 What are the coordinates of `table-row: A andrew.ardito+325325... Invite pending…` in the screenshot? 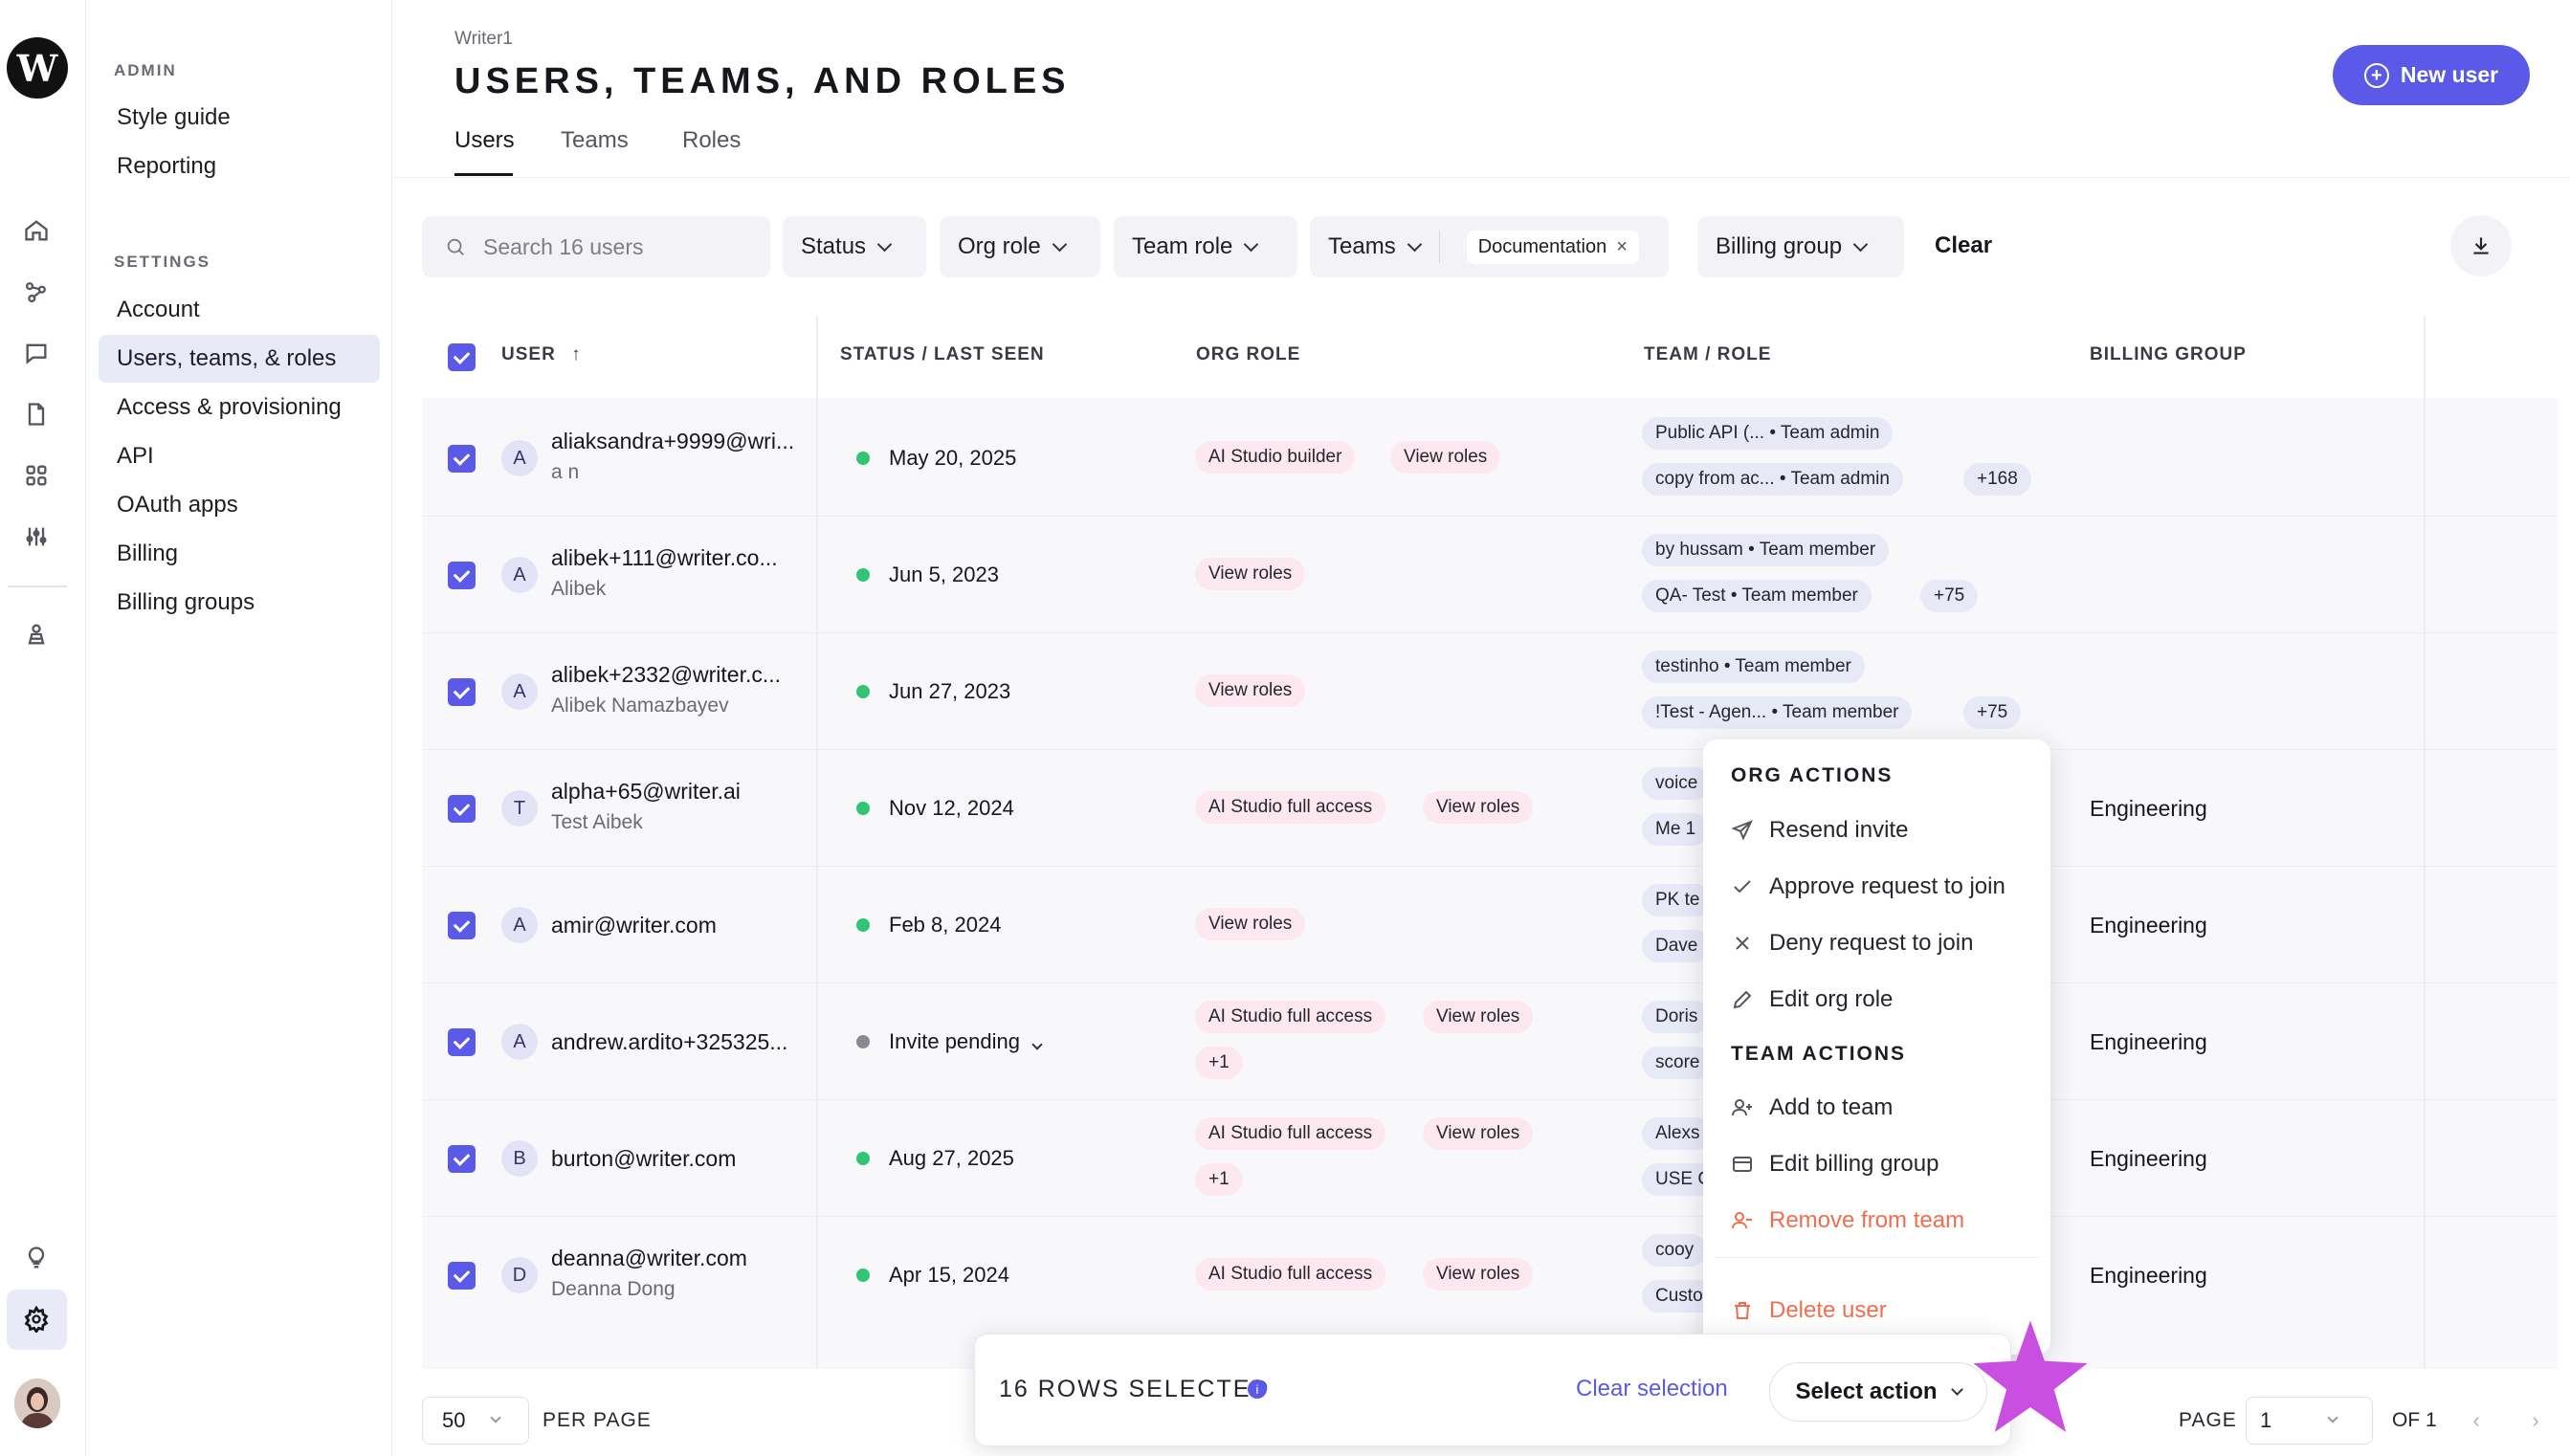 It's located at (1490, 1042).